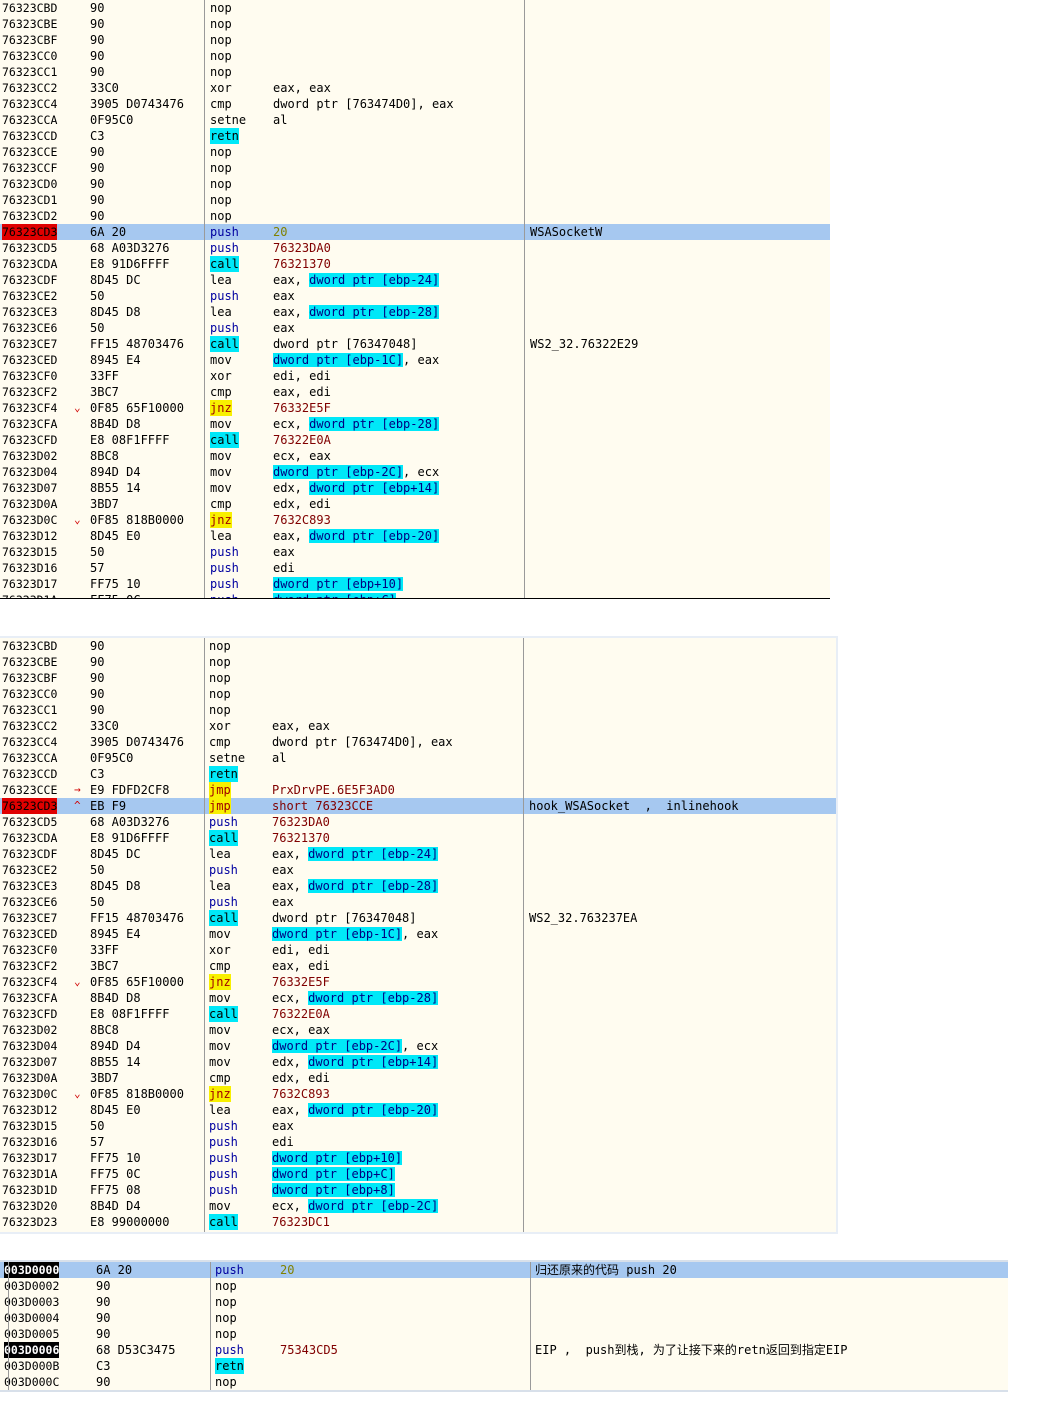 This screenshot has width=1044, height=1402. What do you see at coordinates (504, 1366) in the screenshot?
I see `disasm-row: 003D000B C3 retn` at bounding box center [504, 1366].